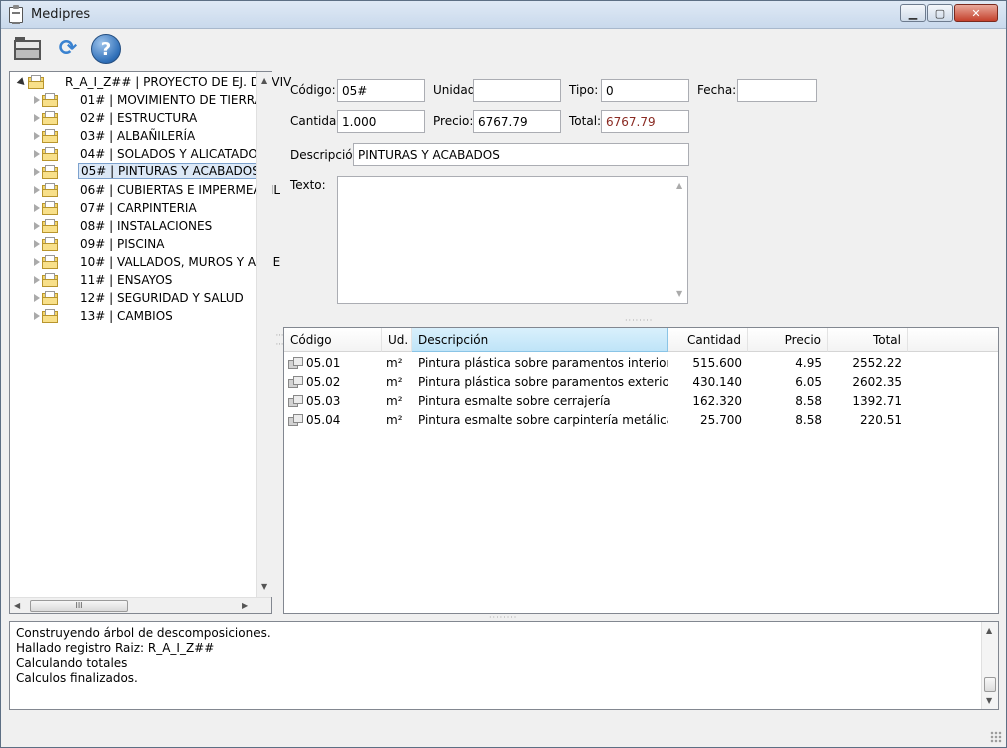 The height and width of the screenshot is (748, 1007). I want to click on tree-vertical-scrollbar: ▲ ▼, so click(264, 334).